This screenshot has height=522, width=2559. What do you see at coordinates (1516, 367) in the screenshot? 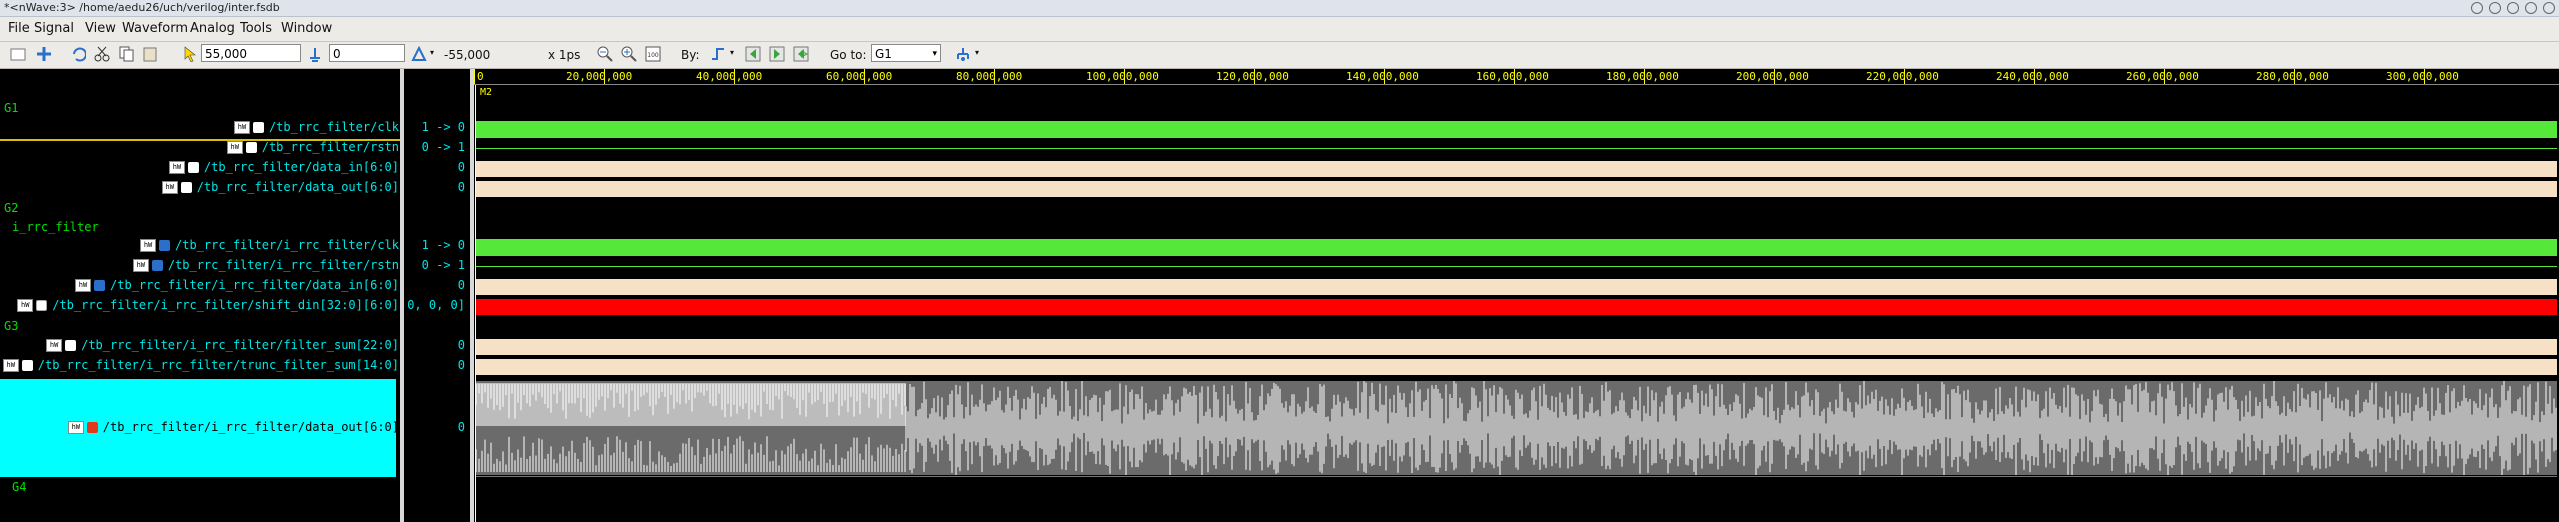
I see `wave-trunc-filter-sum` at bounding box center [1516, 367].